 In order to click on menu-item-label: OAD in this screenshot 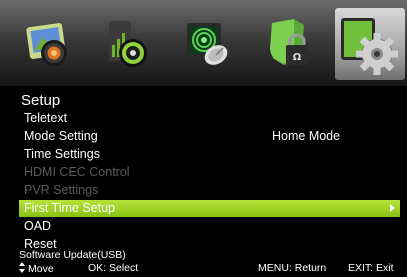, I will do `click(38, 226)`.